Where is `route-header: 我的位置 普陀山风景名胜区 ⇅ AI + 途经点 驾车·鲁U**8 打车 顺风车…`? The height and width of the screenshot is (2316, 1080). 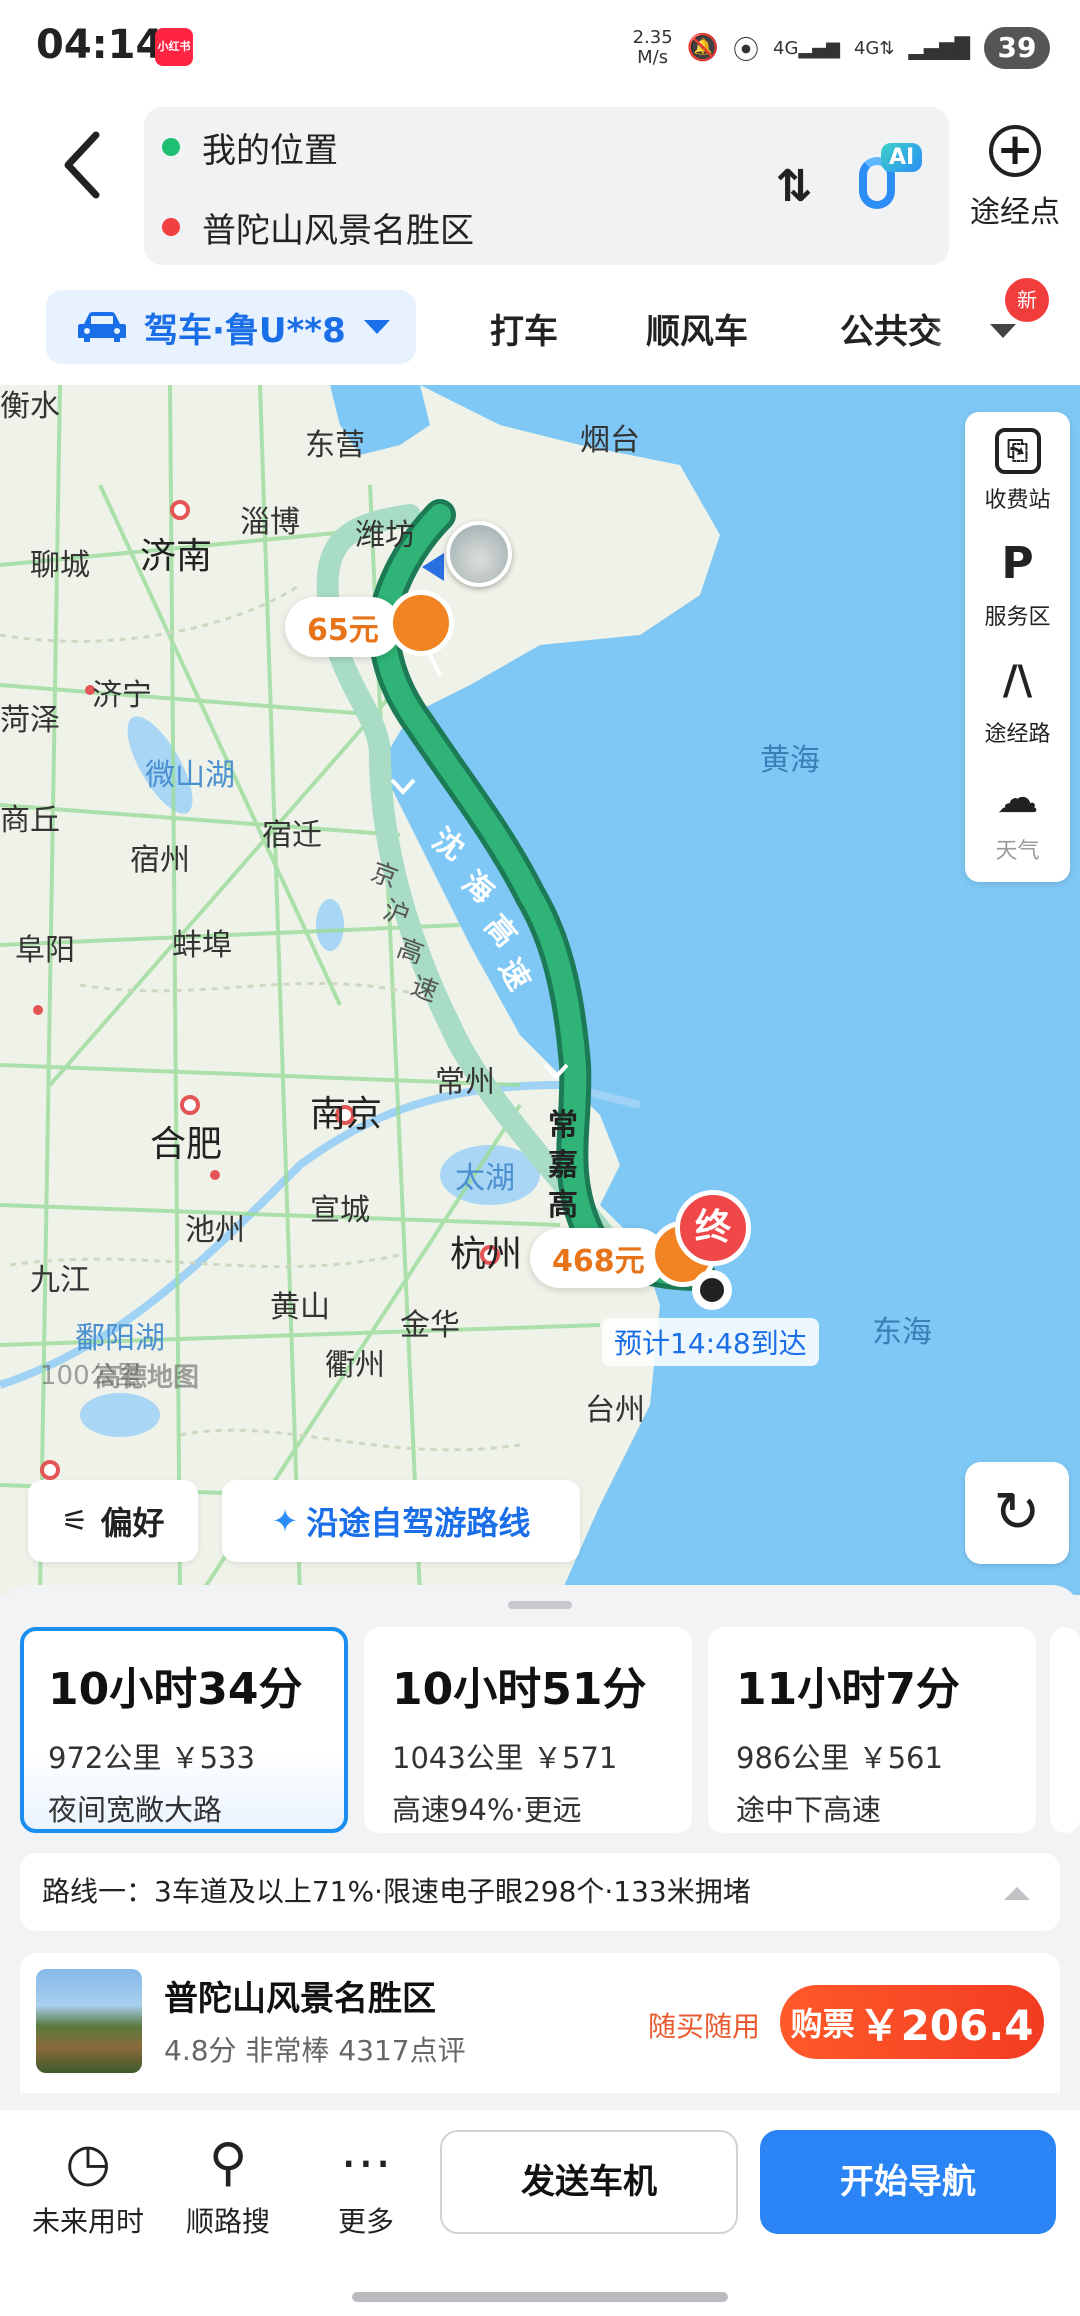 route-header: 我的位置 普陀山风景名胜区 ⇅ AI + 途经点 驾车·鲁U**8 打车 顺风车… is located at coordinates (540, 240).